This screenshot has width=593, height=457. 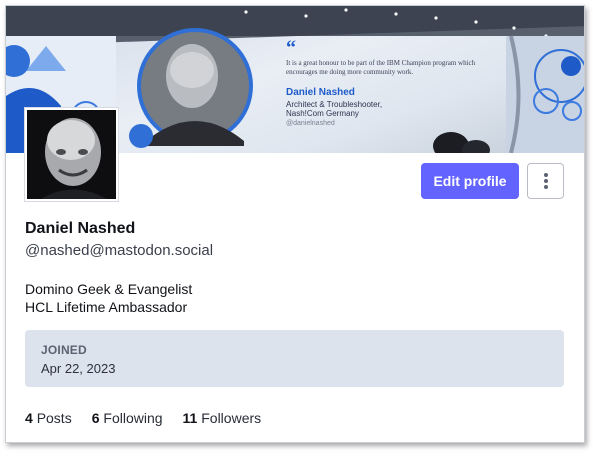 What do you see at coordinates (322, 113) in the screenshot?
I see `quote-speaker-title-2: Nash!Com Germany` at bounding box center [322, 113].